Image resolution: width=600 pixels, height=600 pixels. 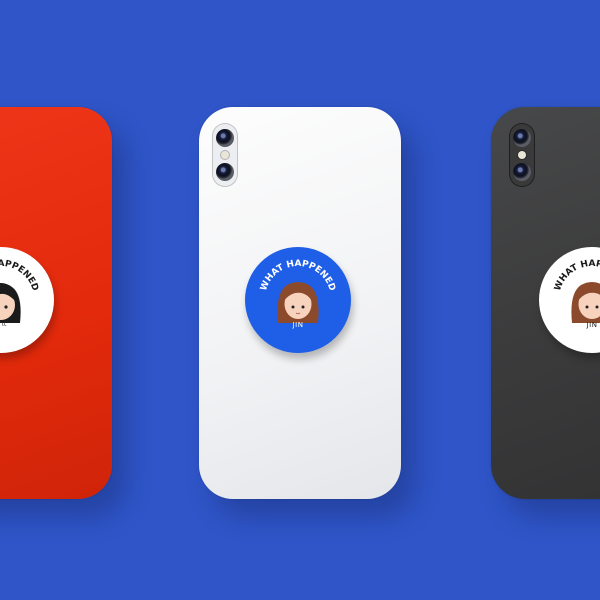 I want to click on phone-case-black: WHAT HAPPENED JIN, so click(x=545, y=303).